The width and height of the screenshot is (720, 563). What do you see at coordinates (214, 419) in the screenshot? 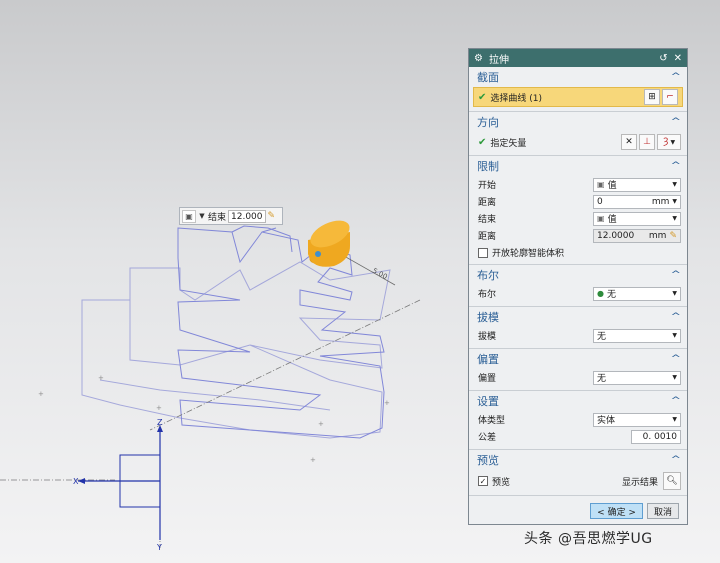
I see `point-markers: + + + + + +` at bounding box center [214, 419].